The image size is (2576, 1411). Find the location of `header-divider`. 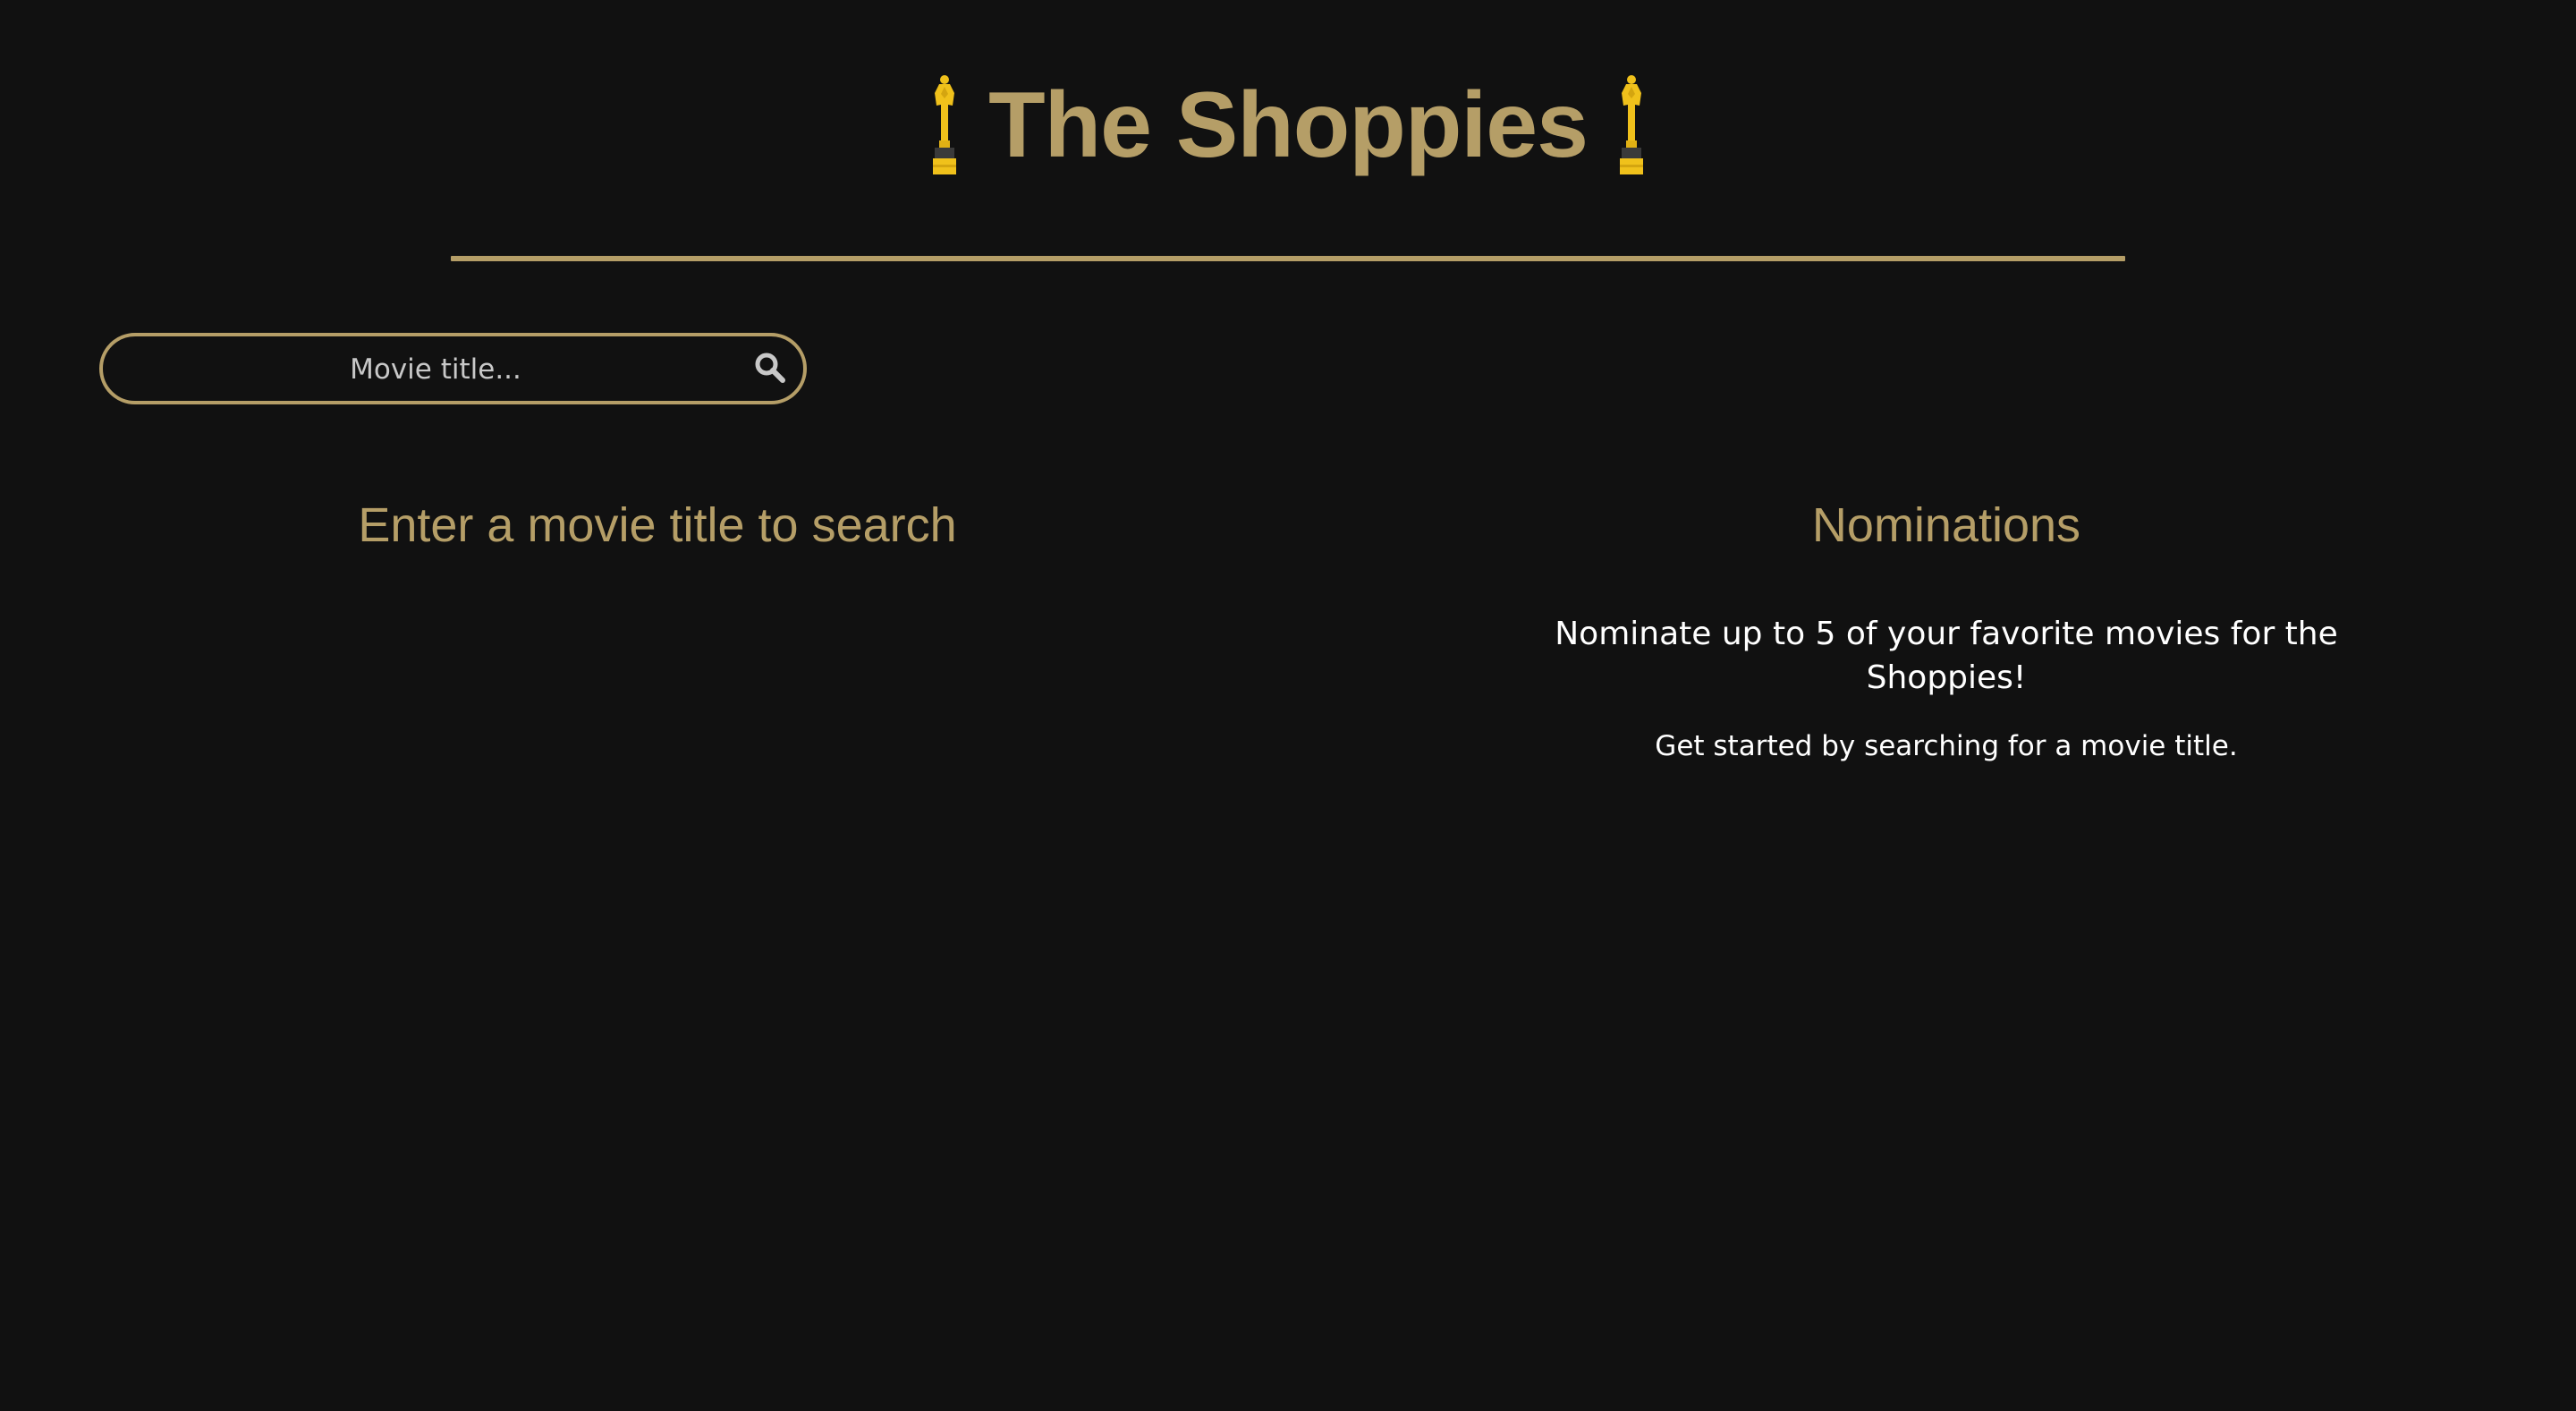

header-divider is located at coordinates (1288, 258).